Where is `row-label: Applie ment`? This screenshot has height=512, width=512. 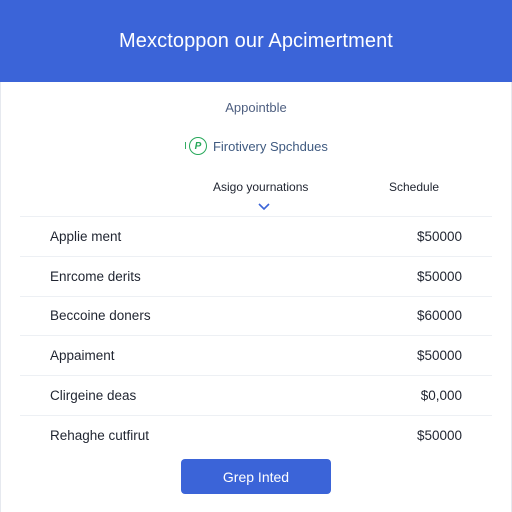 row-label: Applie ment is located at coordinates (86, 236).